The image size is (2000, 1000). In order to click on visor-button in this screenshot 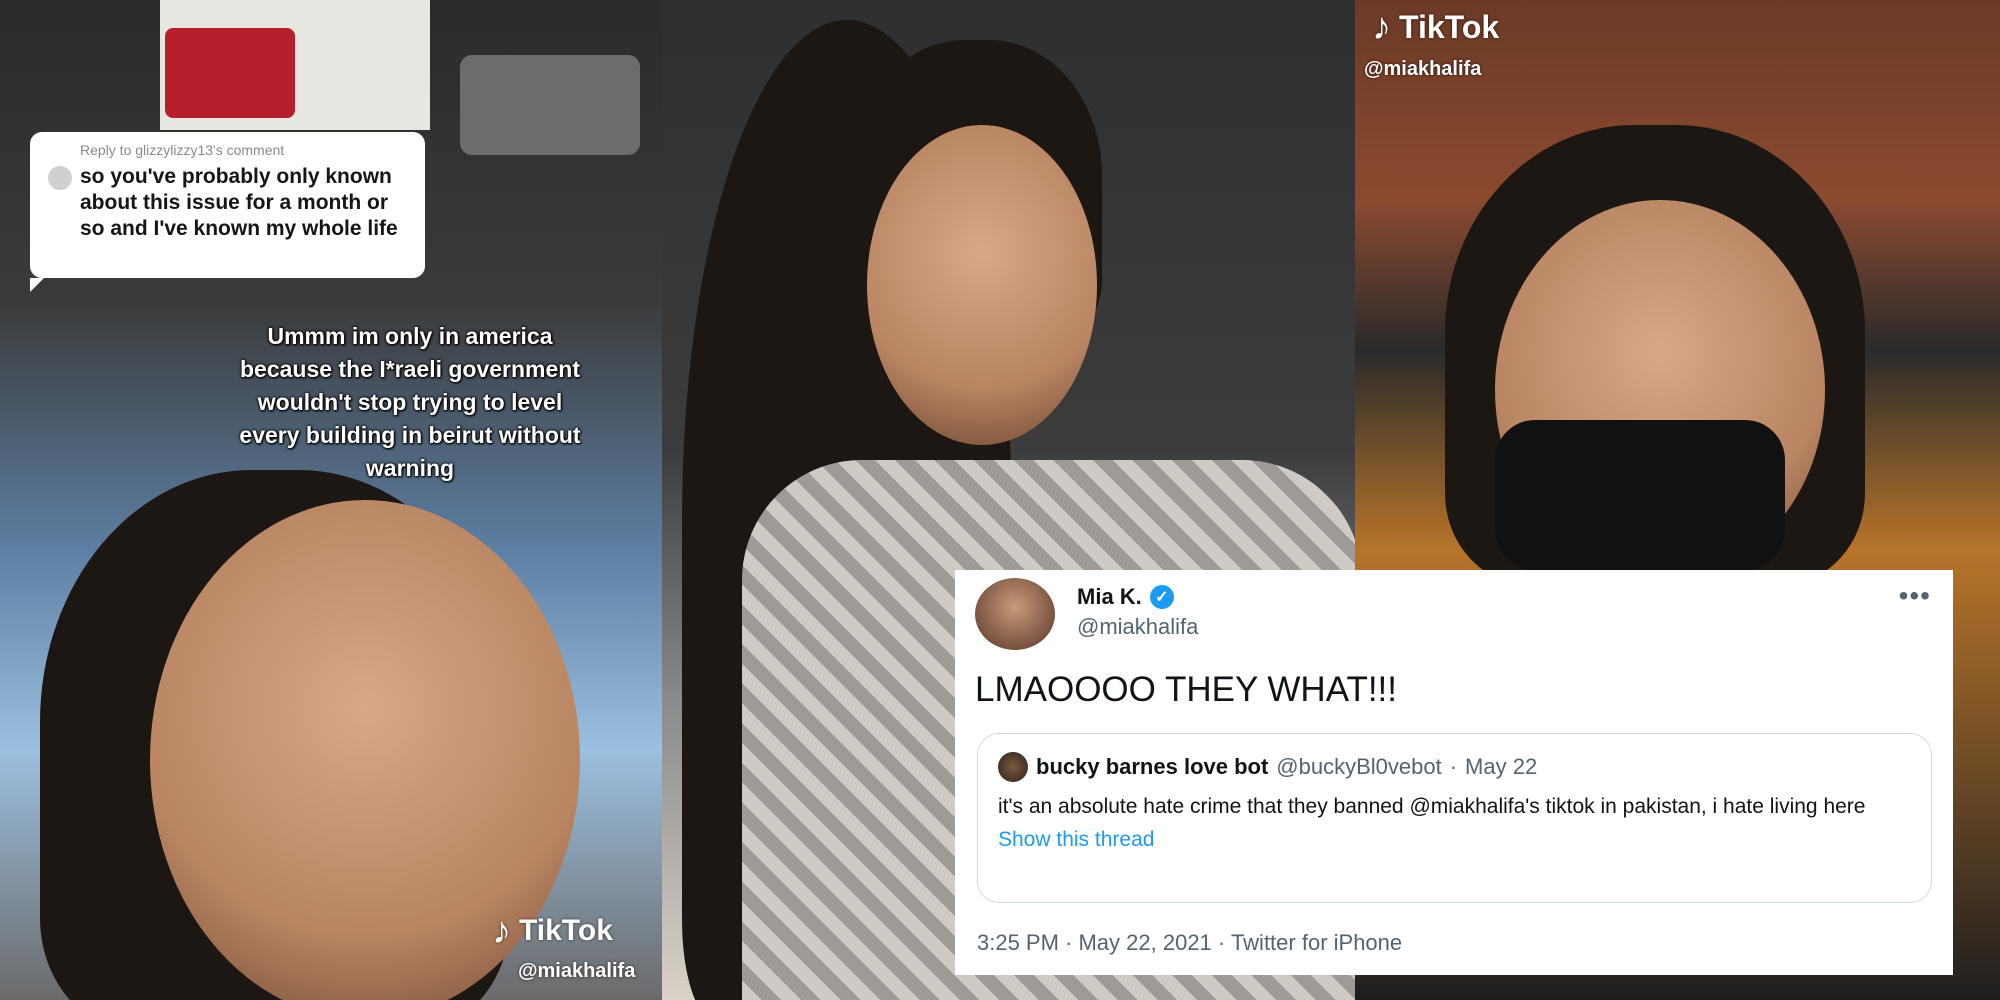, I will do `click(230, 73)`.